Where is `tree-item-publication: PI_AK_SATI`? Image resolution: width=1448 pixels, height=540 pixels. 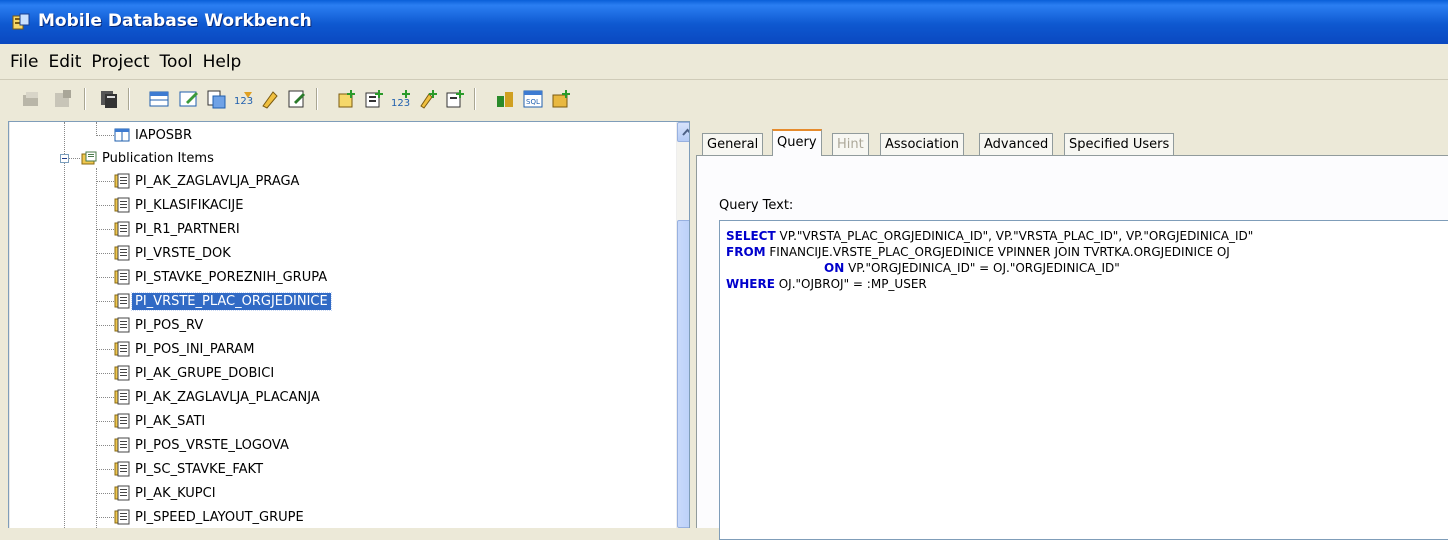 tree-item-publication: PI_AK_SATI is located at coordinates (161, 421).